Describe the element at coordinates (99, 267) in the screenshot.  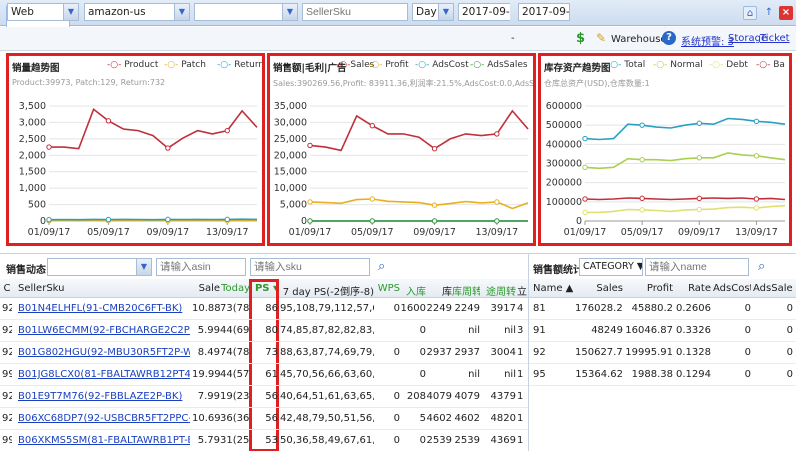
I see `sales-dynamic-select: ▼` at that location.